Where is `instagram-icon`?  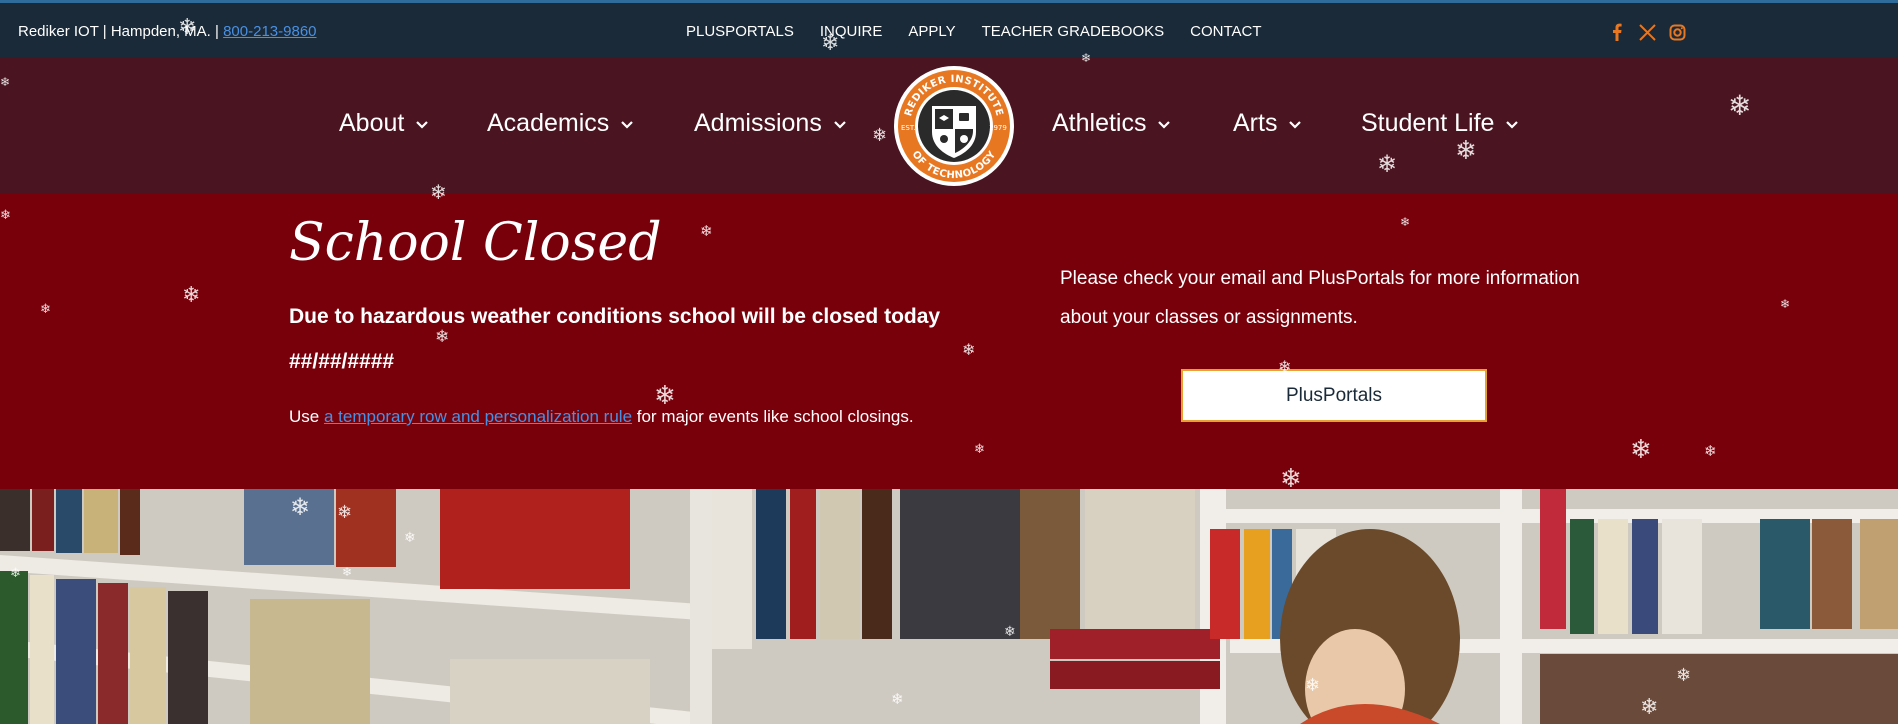 instagram-icon is located at coordinates (1677, 32).